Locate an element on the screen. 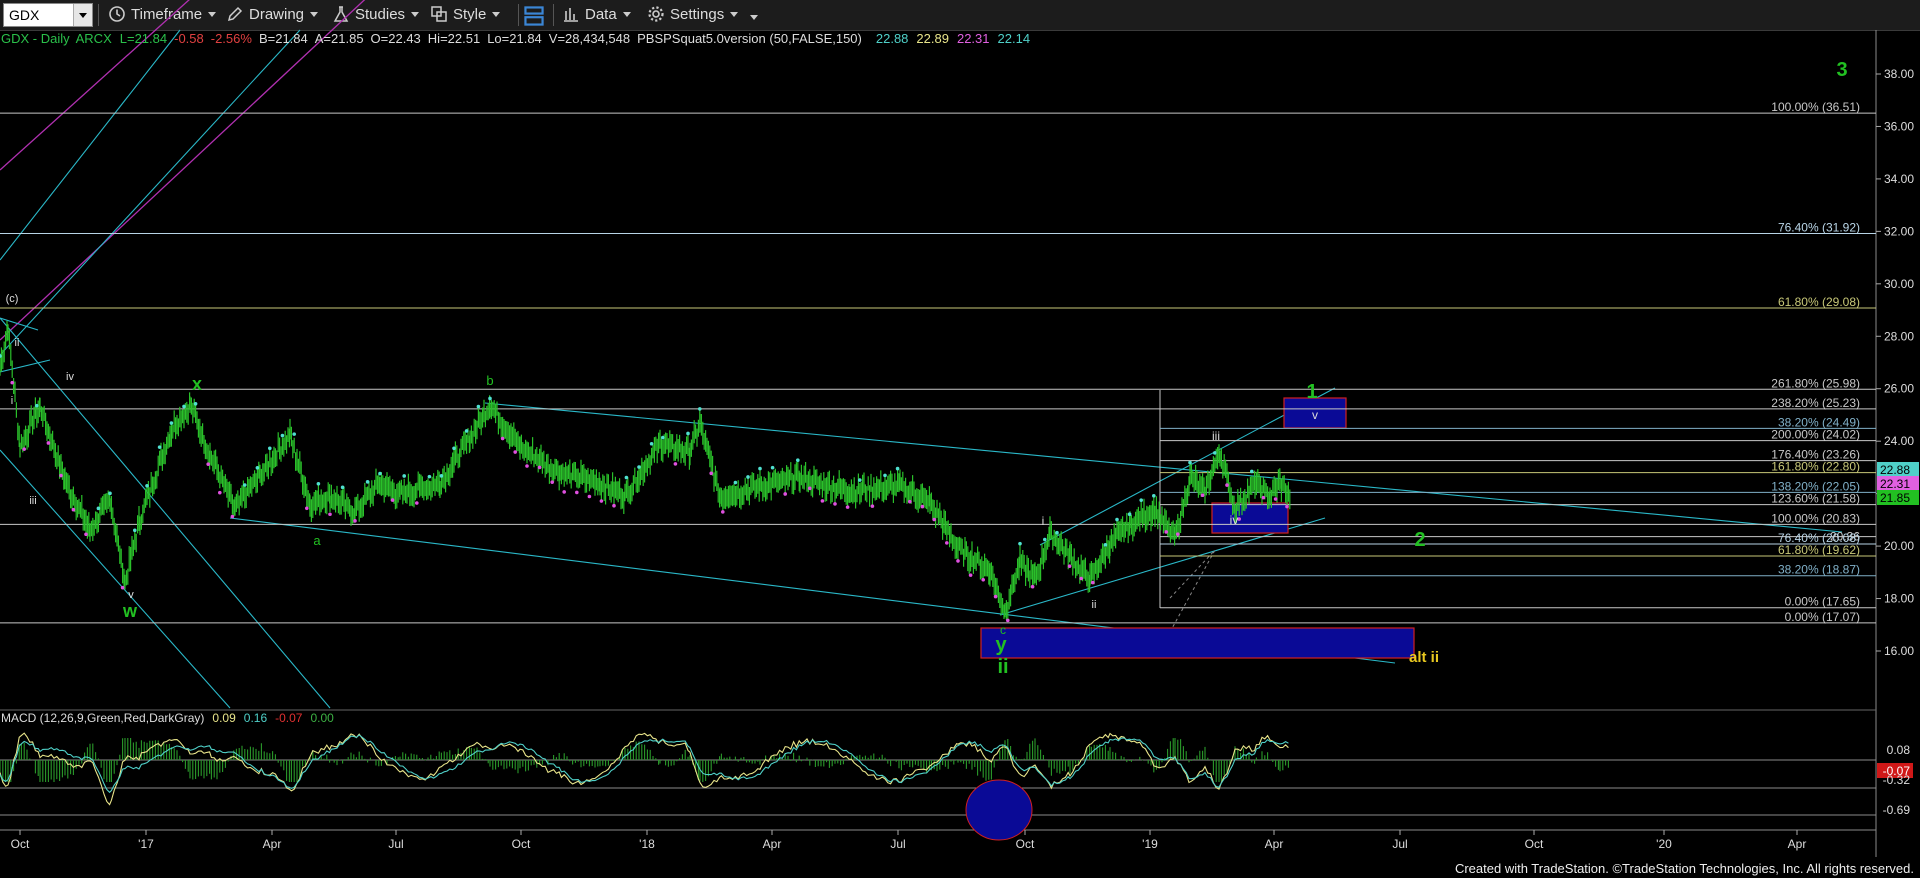  macd-tick-label: -0.32 is located at coordinates (1897, 780).